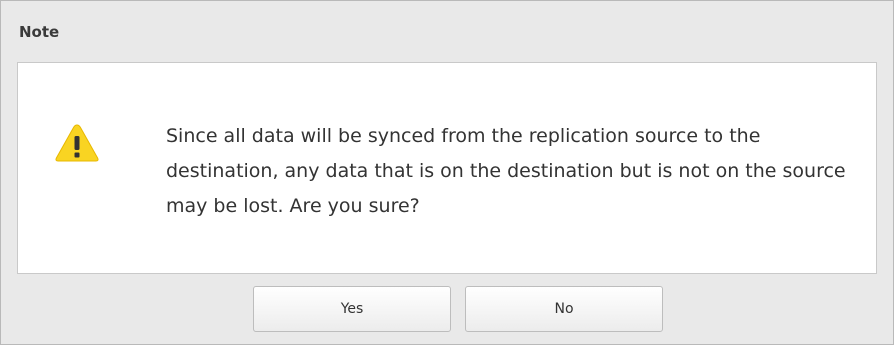 The width and height of the screenshot is (894, 345). I want to click on no-button: No, so click(564, 309).